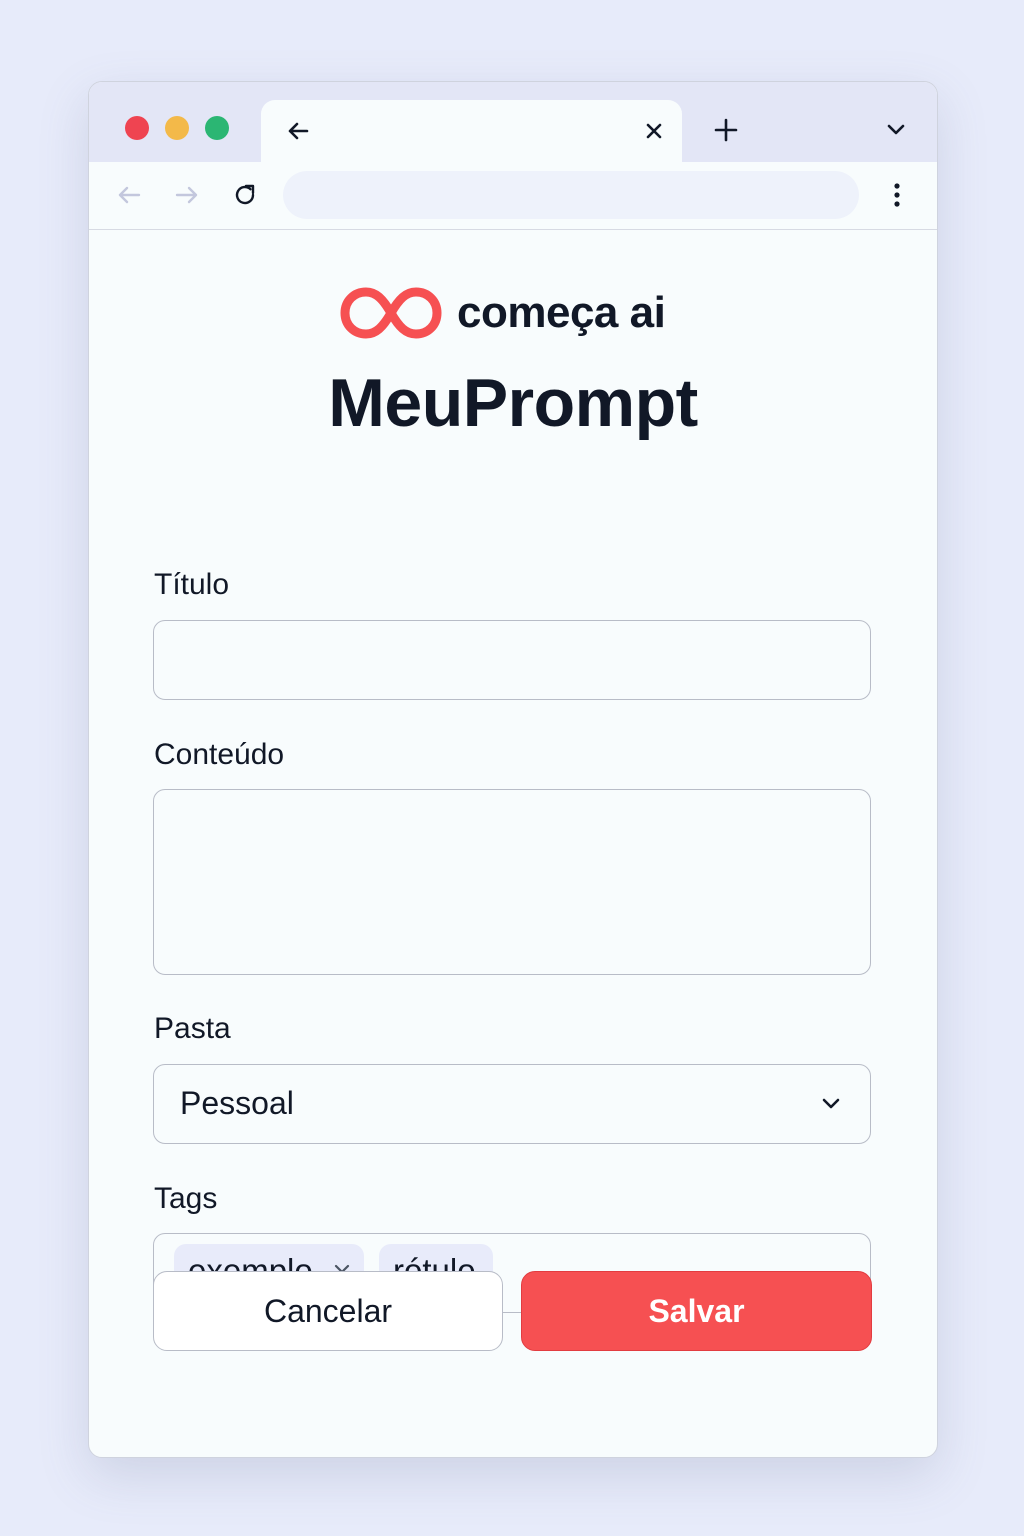 The width and height of the screenshot is (1024, 1536). What do you see at coordinates (654, 131) in the screenshot?
I see `close-tab-icon` at bounding box center [654, 131].